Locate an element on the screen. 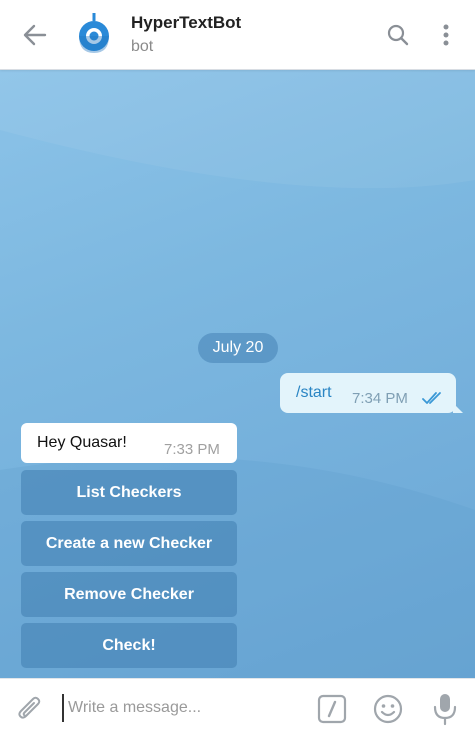 Image resolution: width=475 pixels, height=736 pixels. remove-checker-button: Remove Checker is located at coordinates (129, 594).